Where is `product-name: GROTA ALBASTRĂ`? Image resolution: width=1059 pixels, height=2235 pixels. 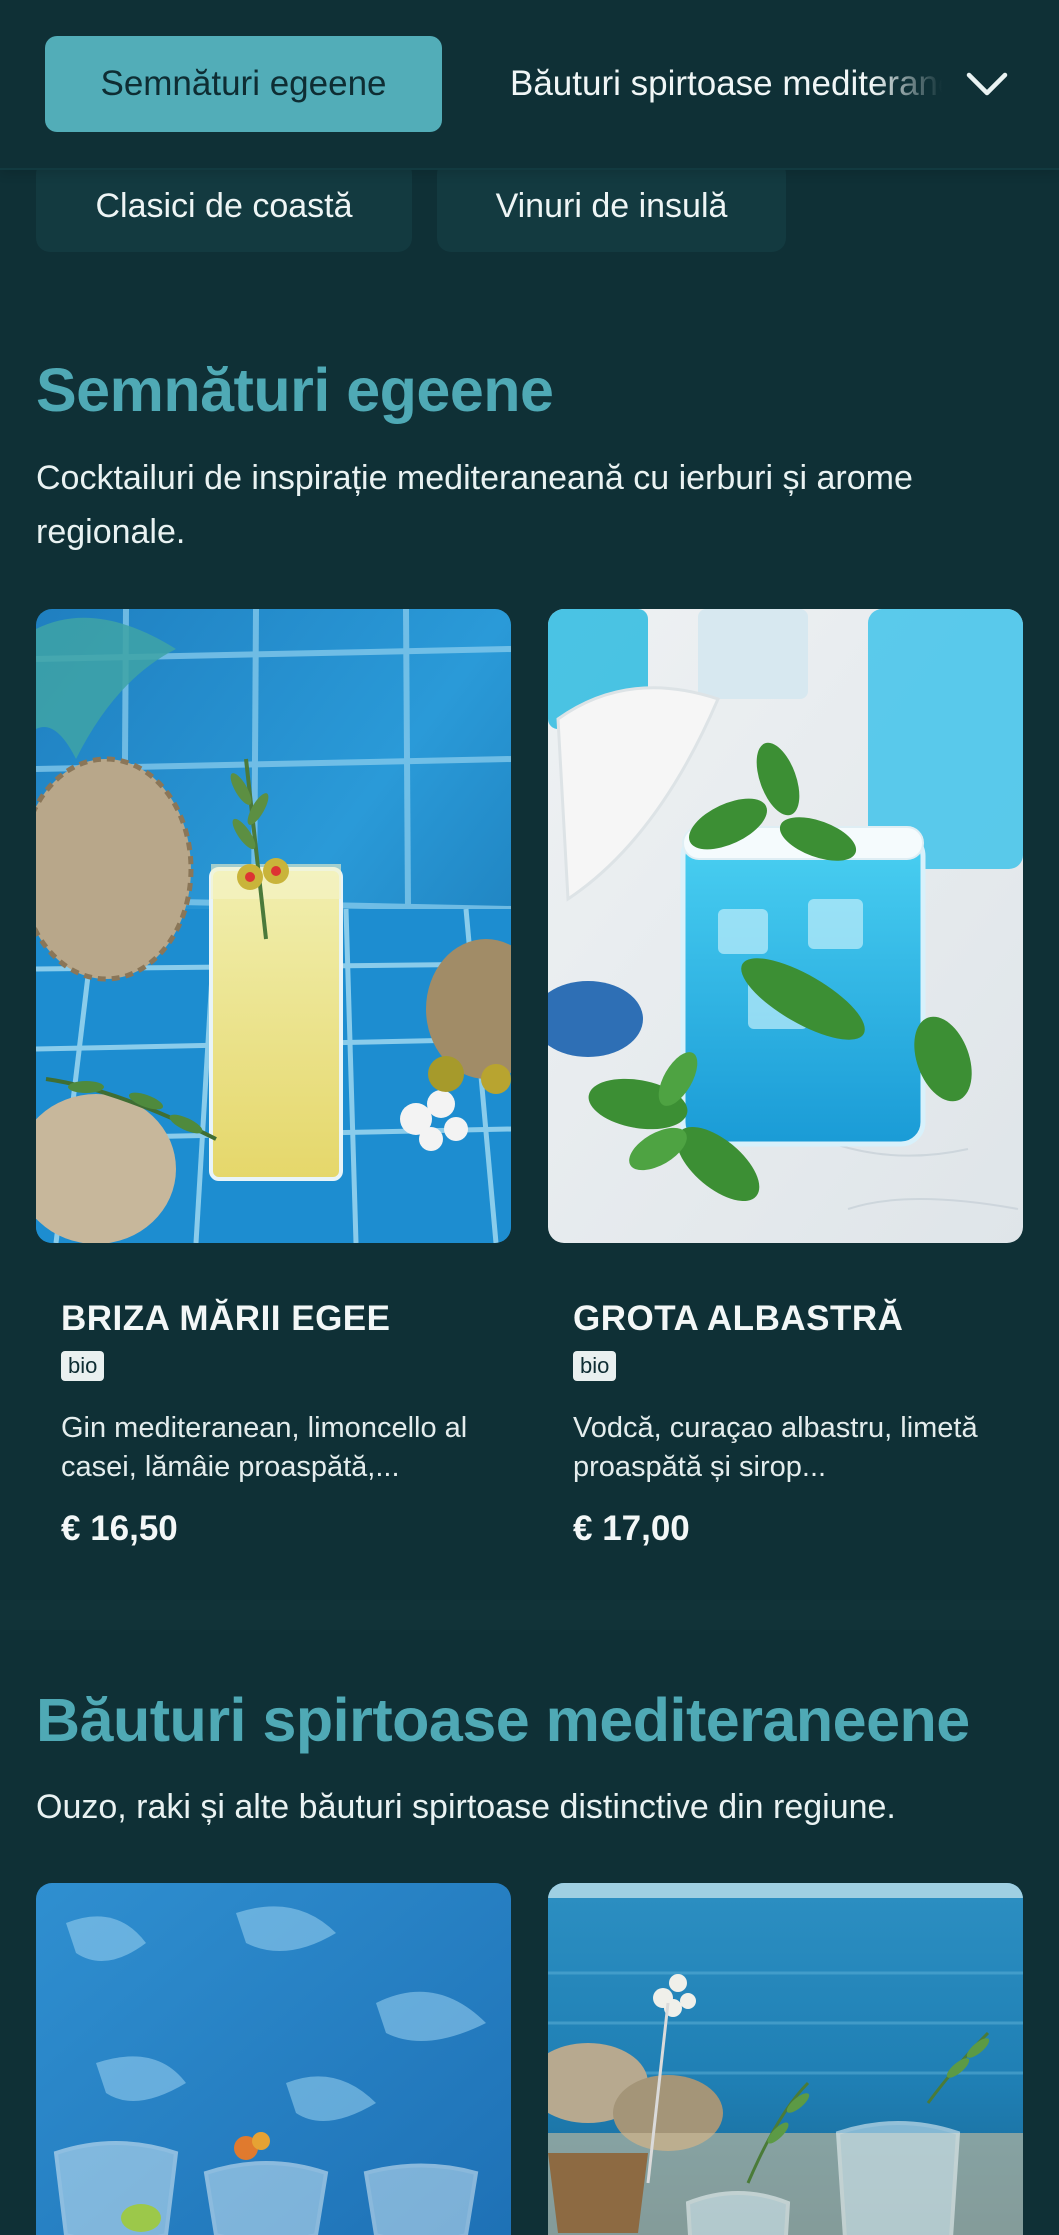 product-name: GROTA ALBASTRĂ is located at coordinates (738, 1318).